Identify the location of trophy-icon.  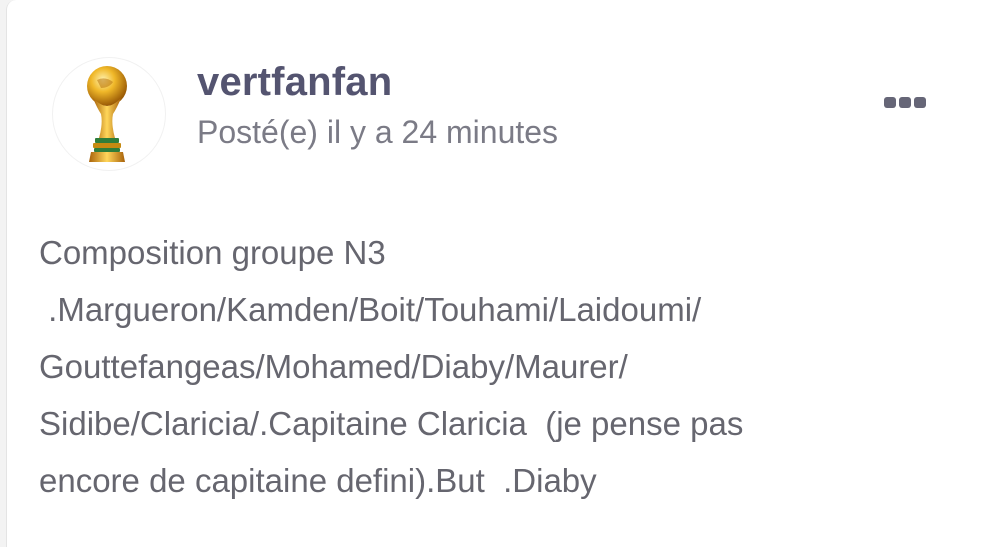
(107, 114).